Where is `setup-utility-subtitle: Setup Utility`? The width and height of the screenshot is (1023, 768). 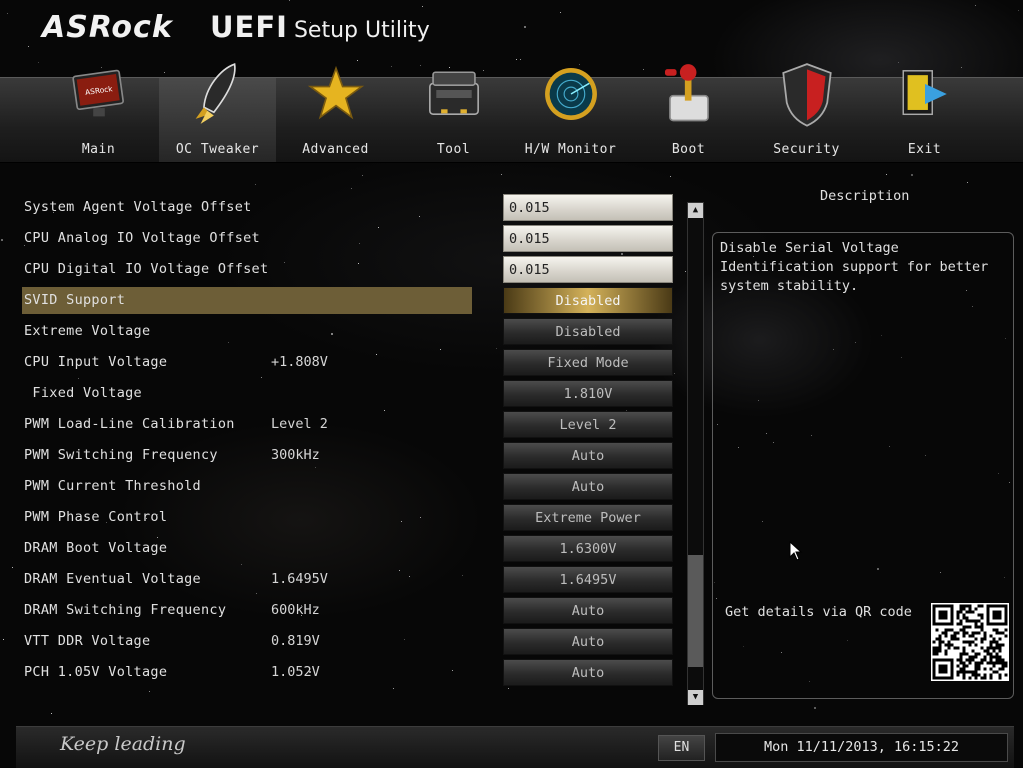
setup-utility-subtitle: Setup Utility is located at coordinates (361, 30).